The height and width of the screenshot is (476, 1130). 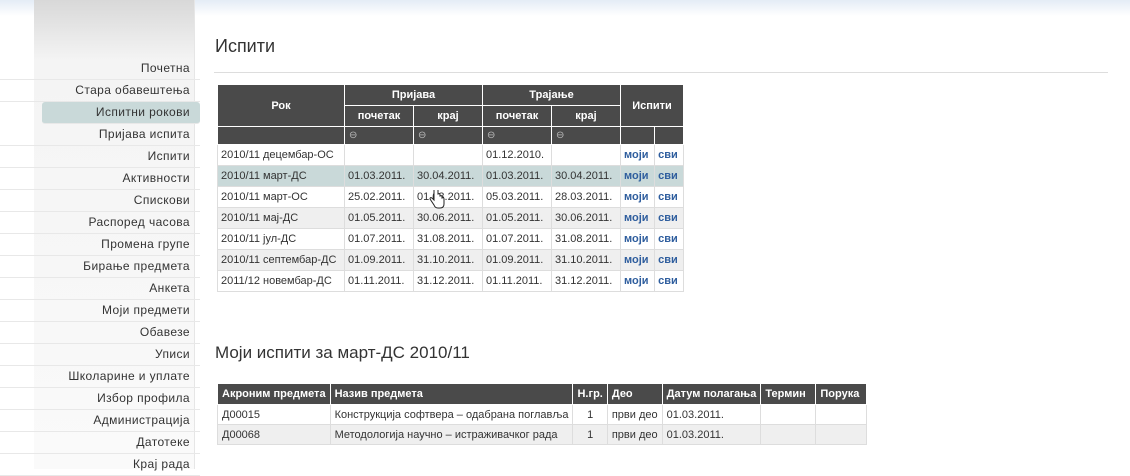 What do you see at coordinates (281, 155) in the screenshot?
I see `period-name: 2010/11 децембар-ОС` at bounding box center [281, 155].